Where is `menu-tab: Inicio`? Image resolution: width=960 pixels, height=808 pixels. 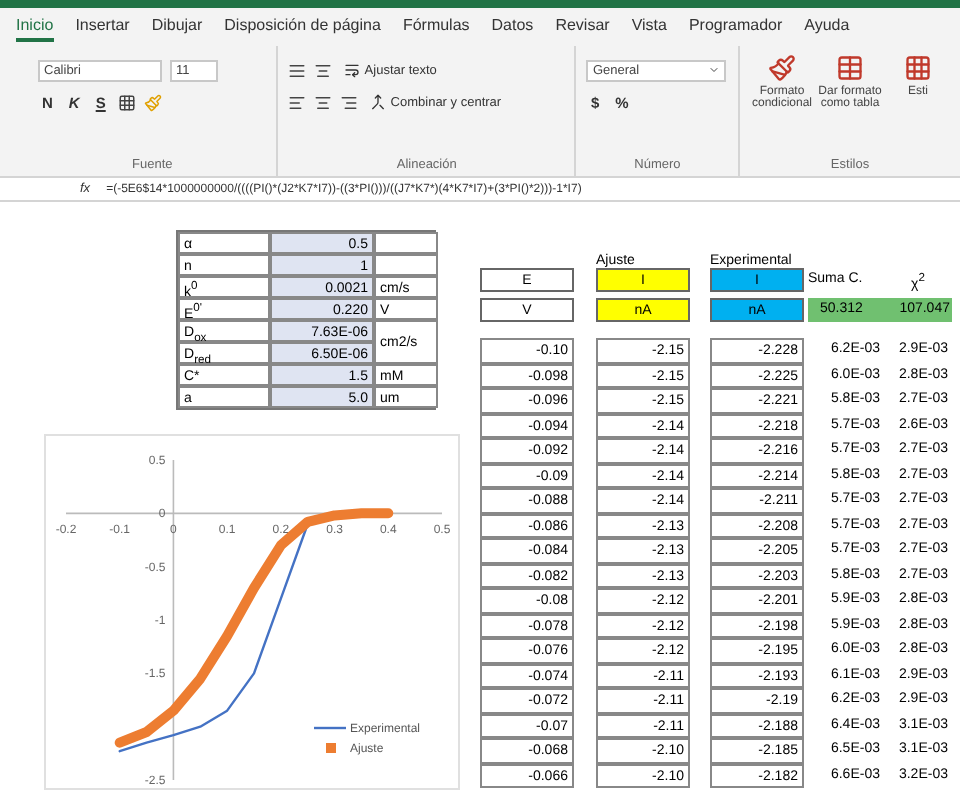 menu-tab: Inicio is located at coordinates (35, 29).